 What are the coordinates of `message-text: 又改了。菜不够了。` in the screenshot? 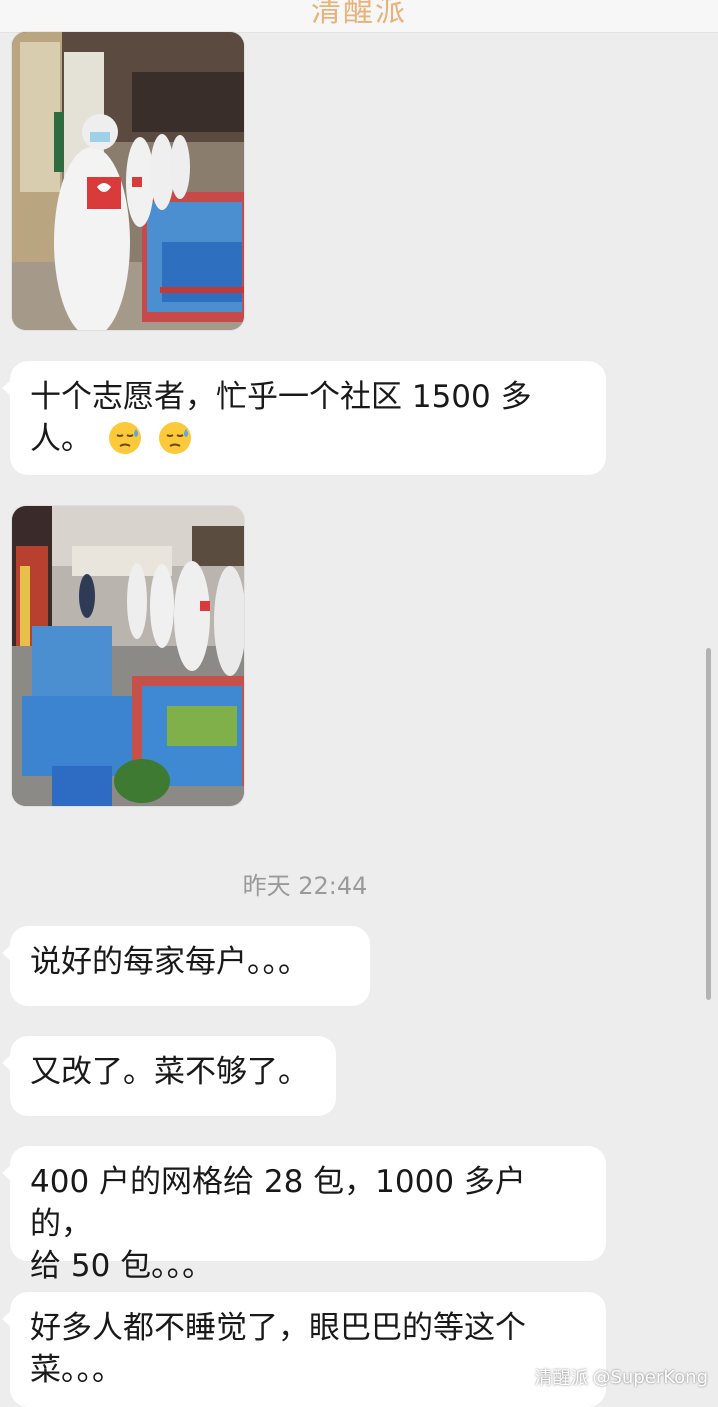 It's located at (169, 1072).